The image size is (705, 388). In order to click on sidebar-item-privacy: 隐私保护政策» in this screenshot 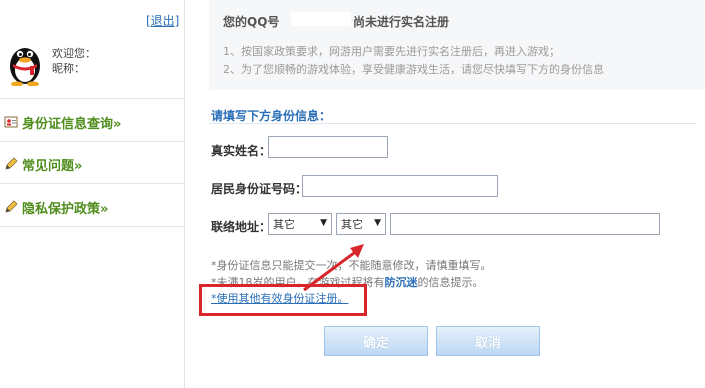, I will do `click(56, 207)`.